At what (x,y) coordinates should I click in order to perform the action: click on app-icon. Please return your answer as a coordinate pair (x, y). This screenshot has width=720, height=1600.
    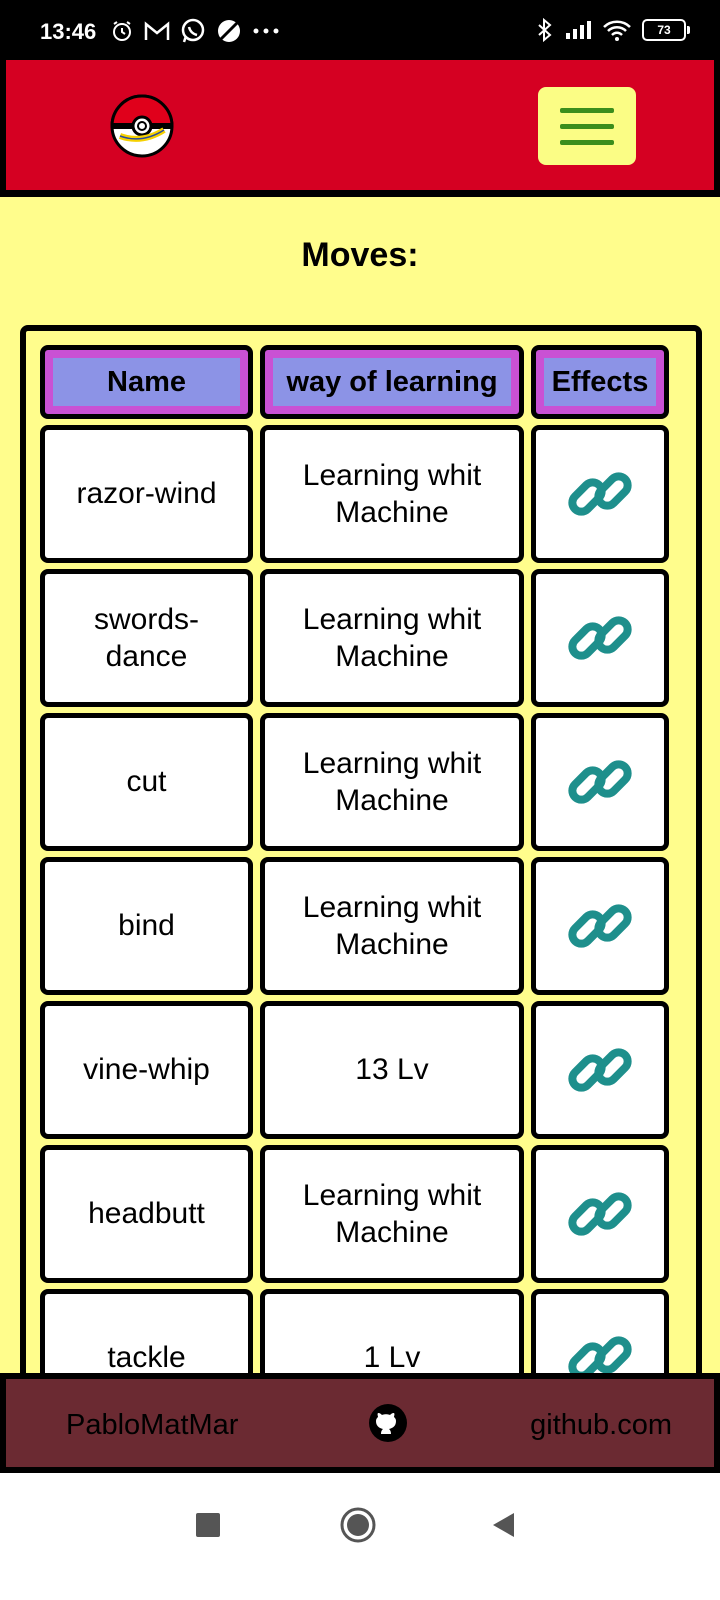
    Looking at the image, I should click on (229, 31).